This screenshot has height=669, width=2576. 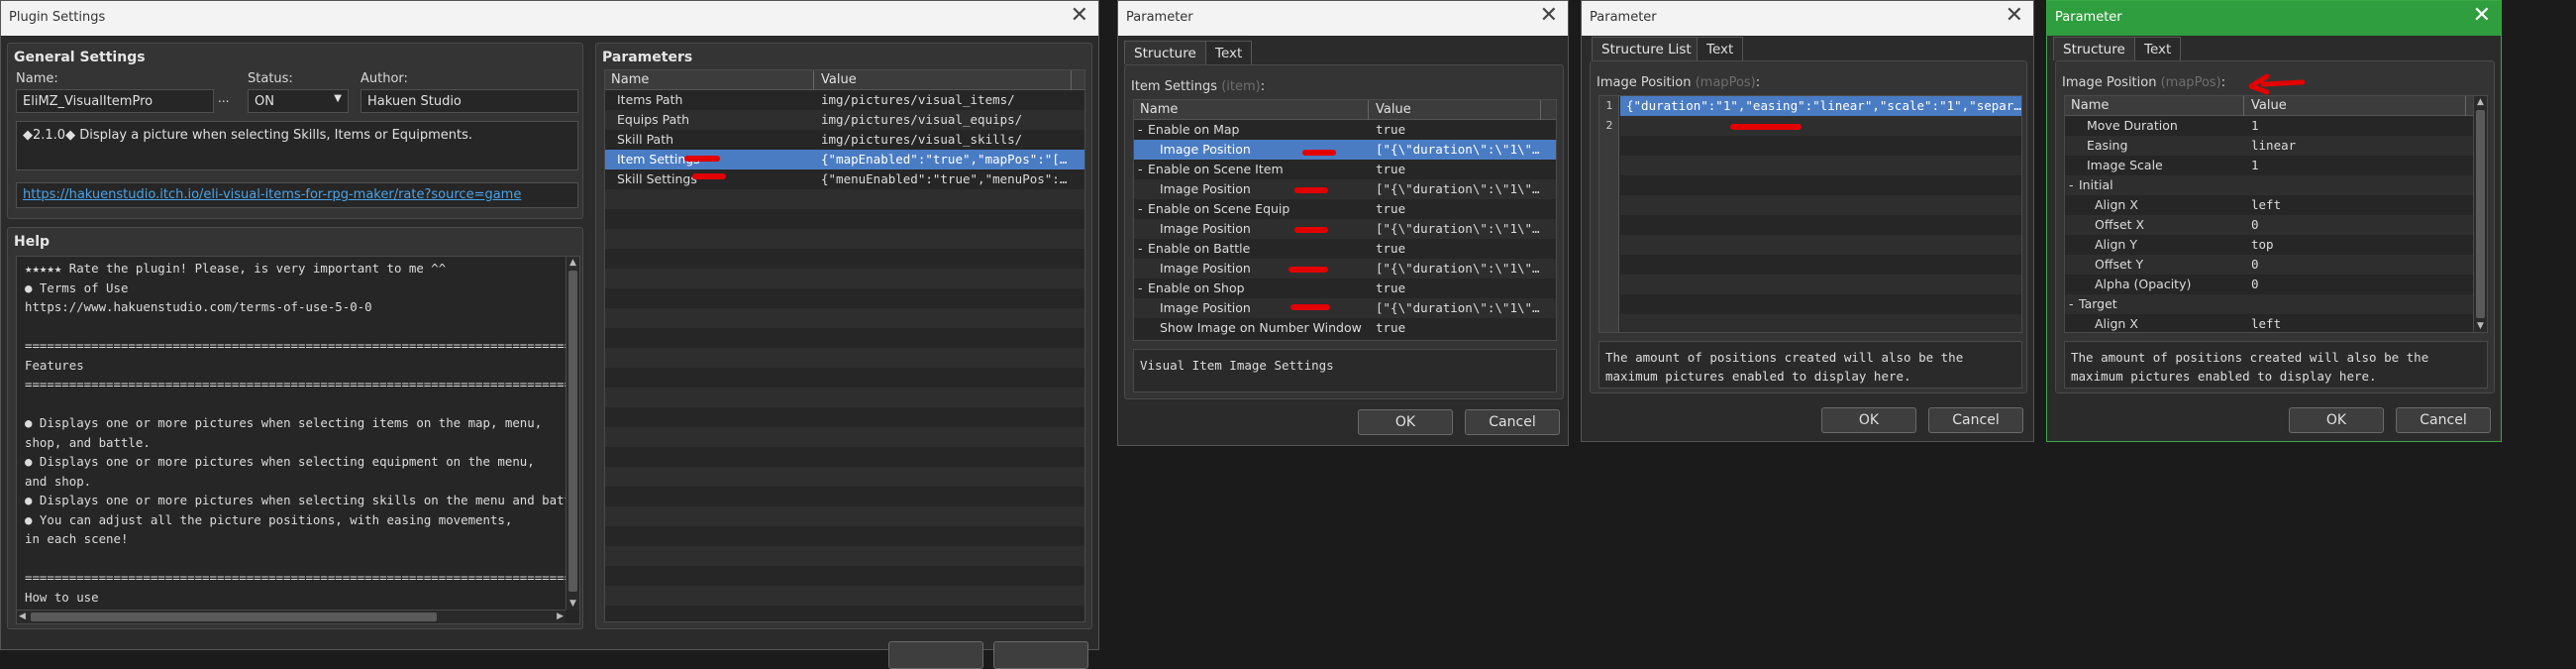 What do you see at coordinates (1345, 328) in the screenshot?
I see `tree-row: Show Image on Number Window true` at bounding box center [1345, 328].